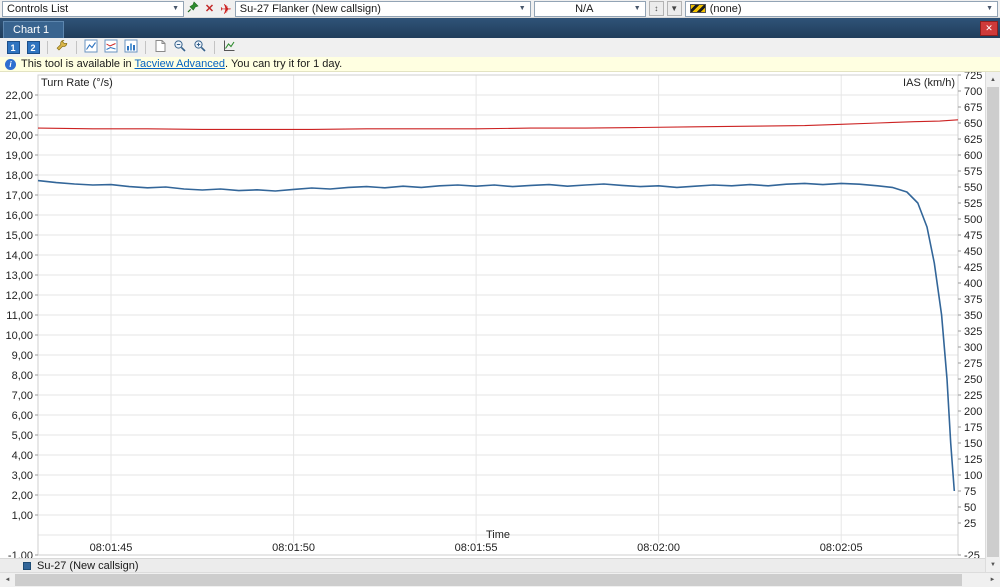  I want to click on right-tick-label: 400, so click(973, 284).